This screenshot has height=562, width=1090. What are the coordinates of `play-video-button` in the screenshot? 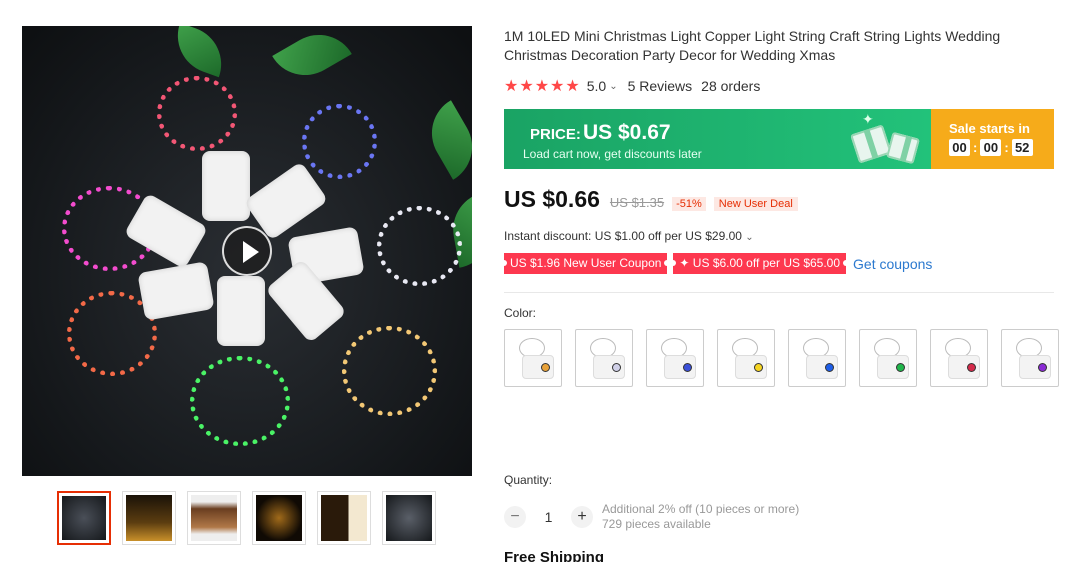 It's located at (247, 251).